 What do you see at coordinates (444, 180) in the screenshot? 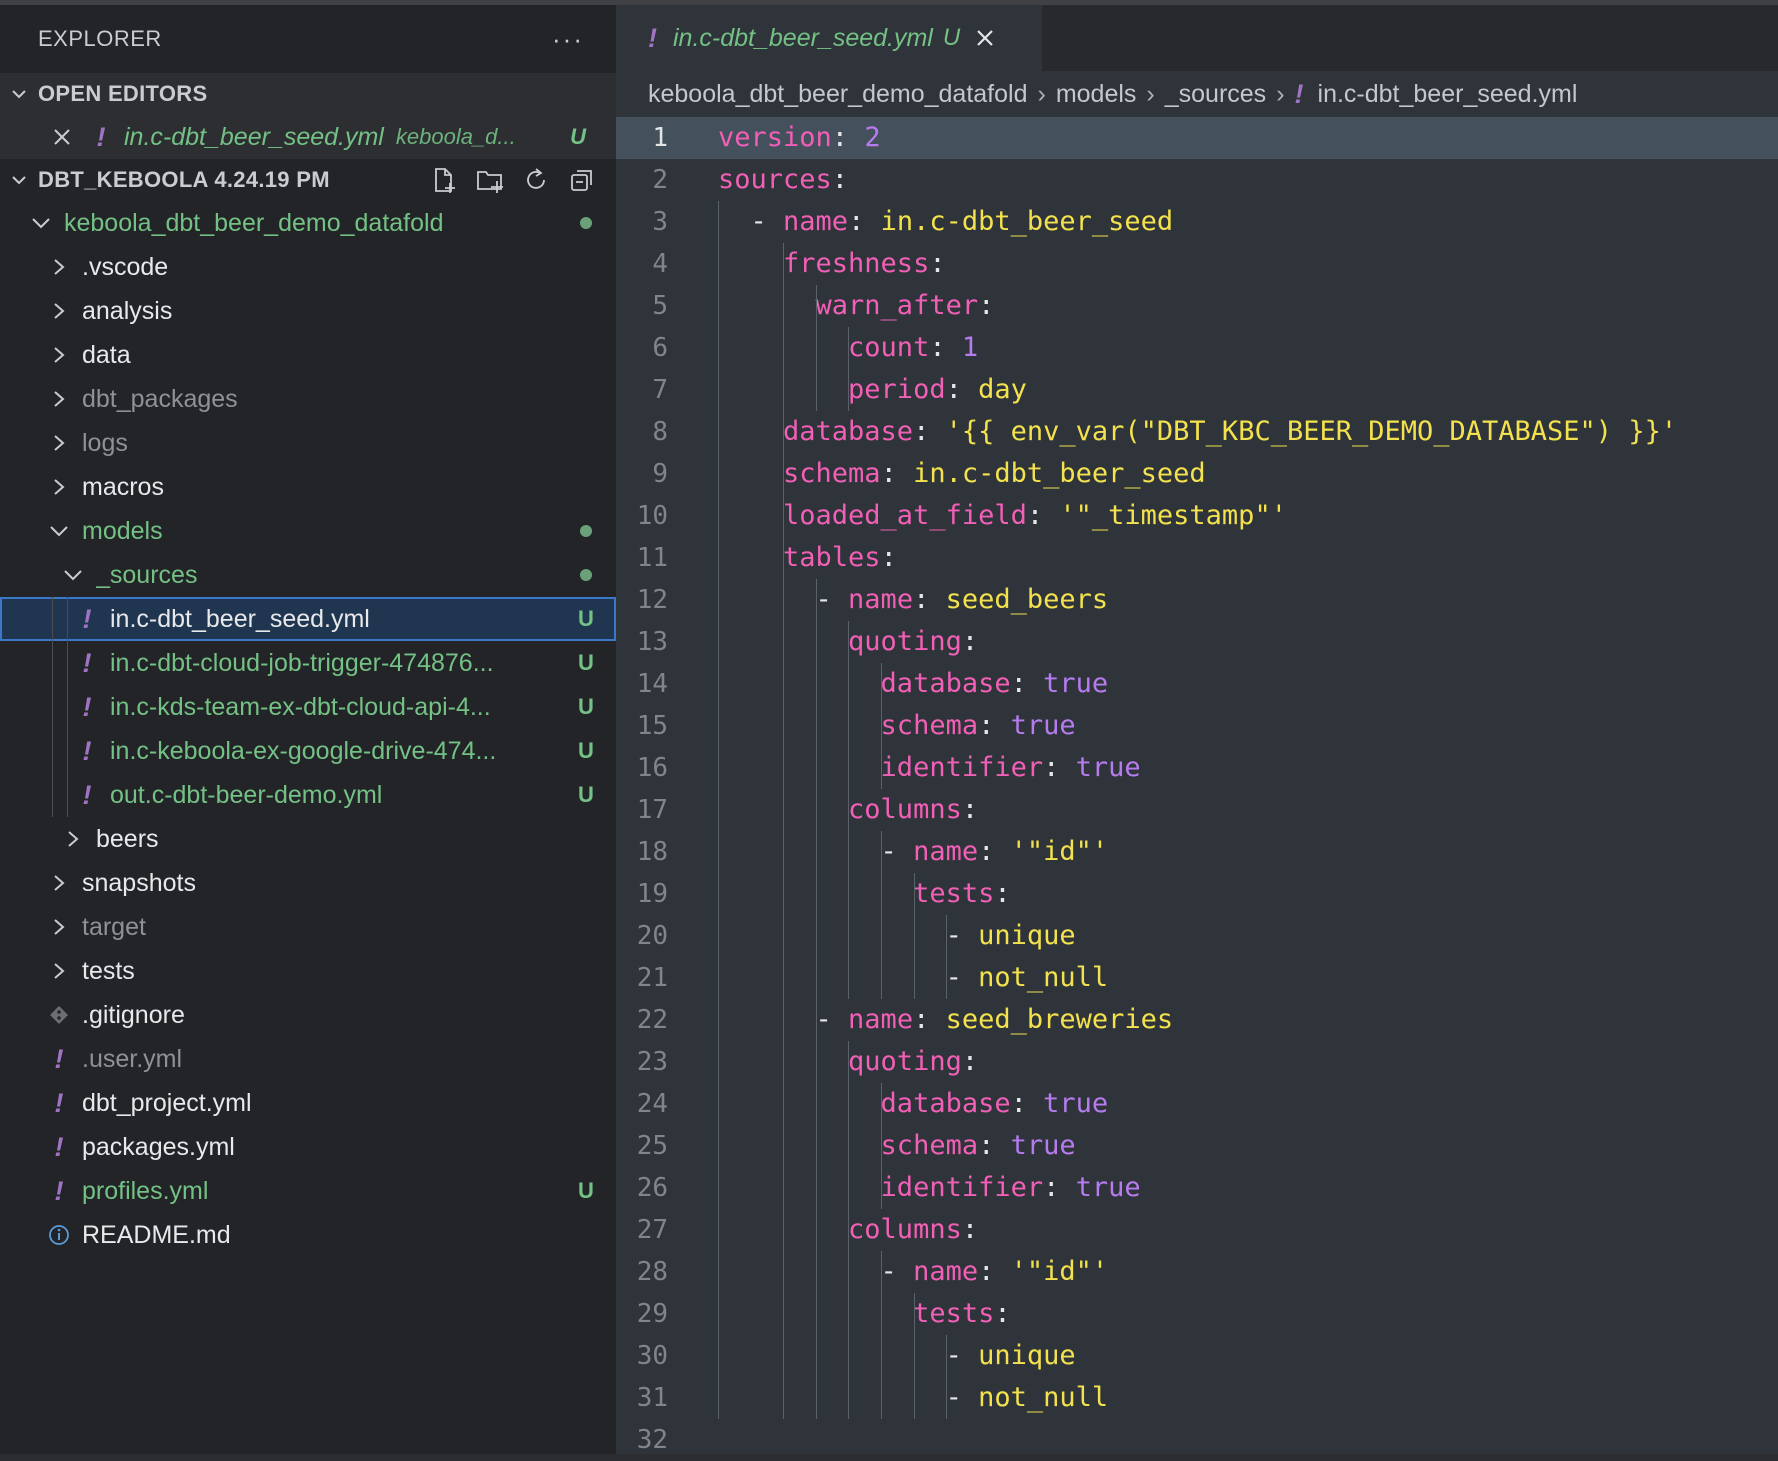
I see `new-file-icon` at bounding box center [444, 180].